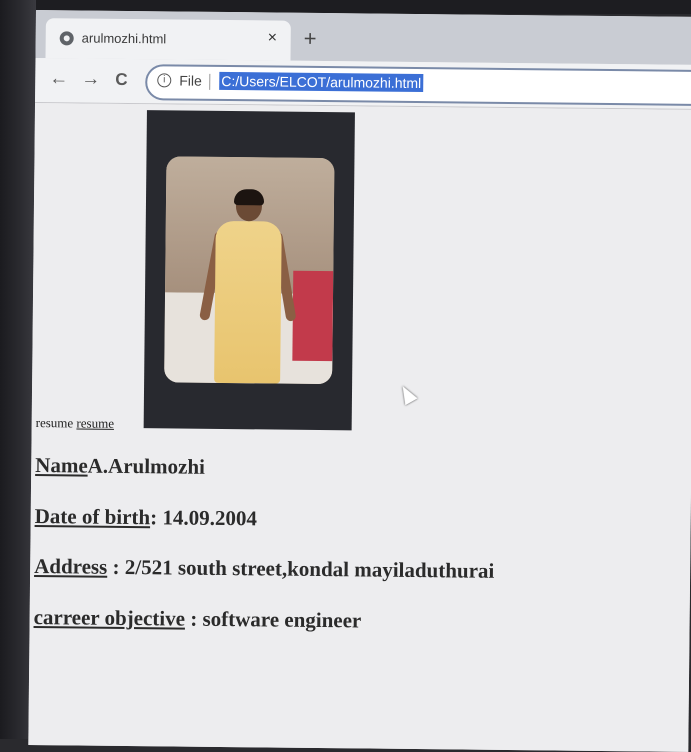 The image size is (691, 752). Describe the element at coordinates (95, 422) in the screenshot. I see `alt-text-link: resume` at that location.